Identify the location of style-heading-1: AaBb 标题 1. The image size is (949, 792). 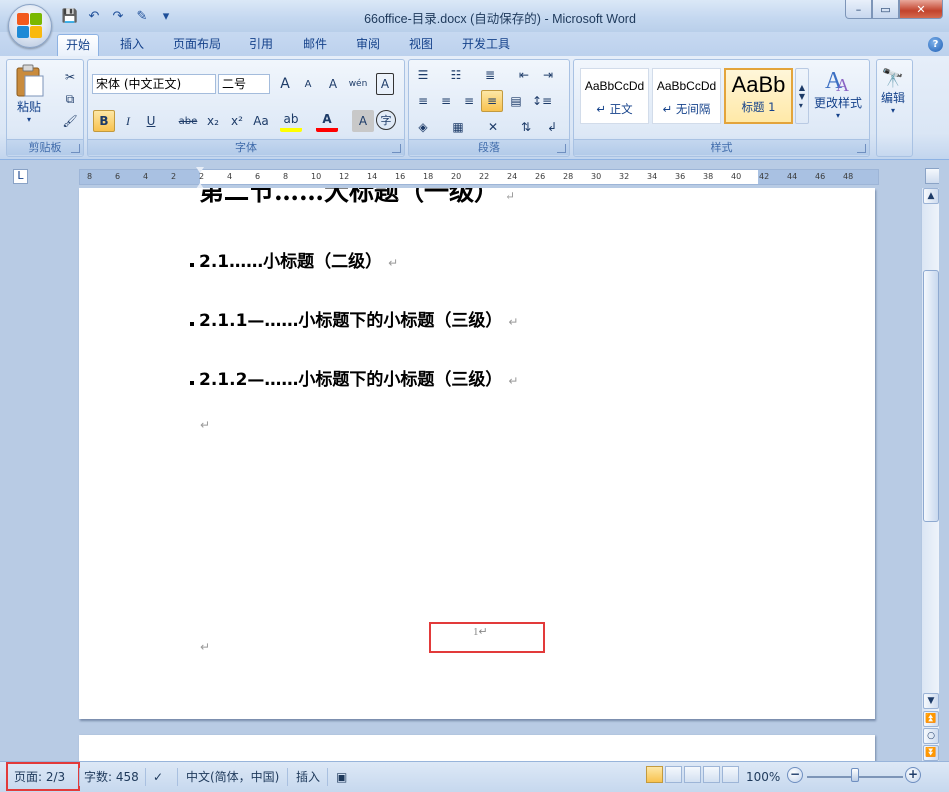
(758, 96).